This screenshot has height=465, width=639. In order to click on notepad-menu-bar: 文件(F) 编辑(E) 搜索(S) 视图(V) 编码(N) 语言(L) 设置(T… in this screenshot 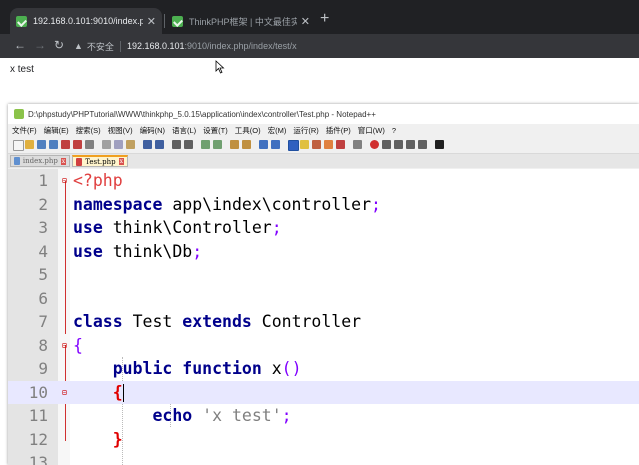, I will do `click(323, 130)`.